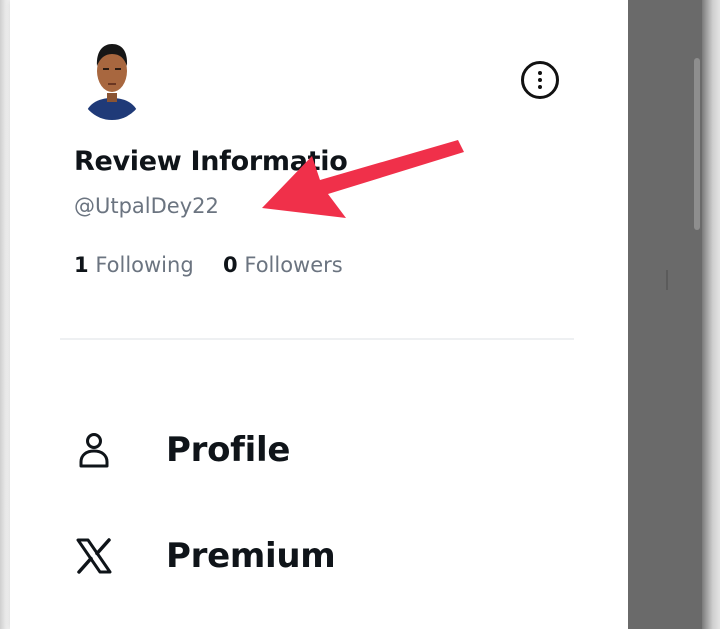  I want to click on following-link: 1 Following, so click(134, 265).